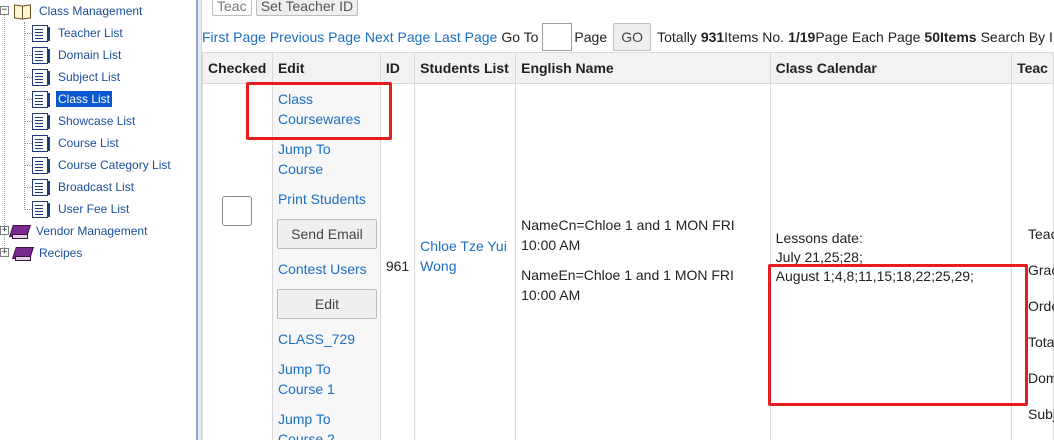 This screenshot has height=440, width=1054. I want to click on tree-item-user-fee-list: User Fee List, so click(81, 209).